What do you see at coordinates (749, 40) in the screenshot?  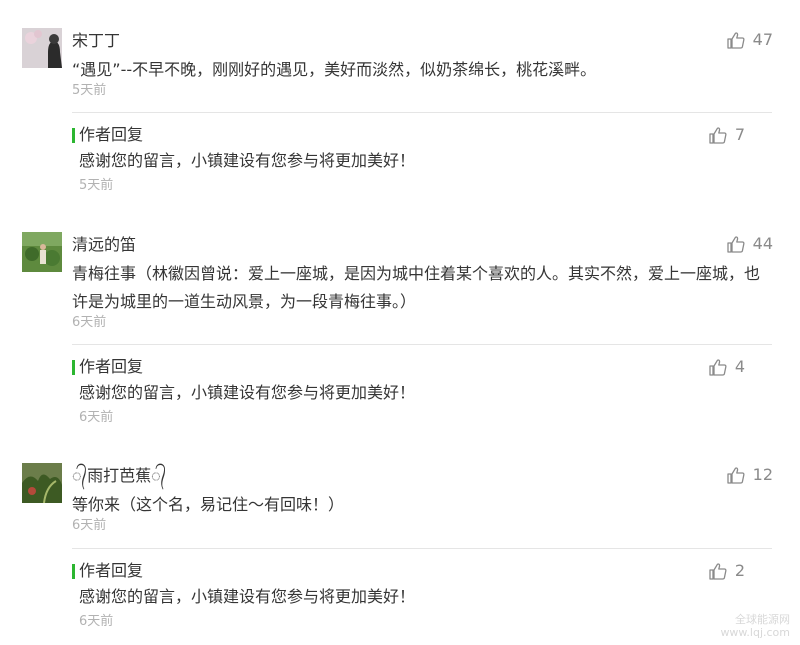 I see `like-button: 47` at bounding box center [749, 40].